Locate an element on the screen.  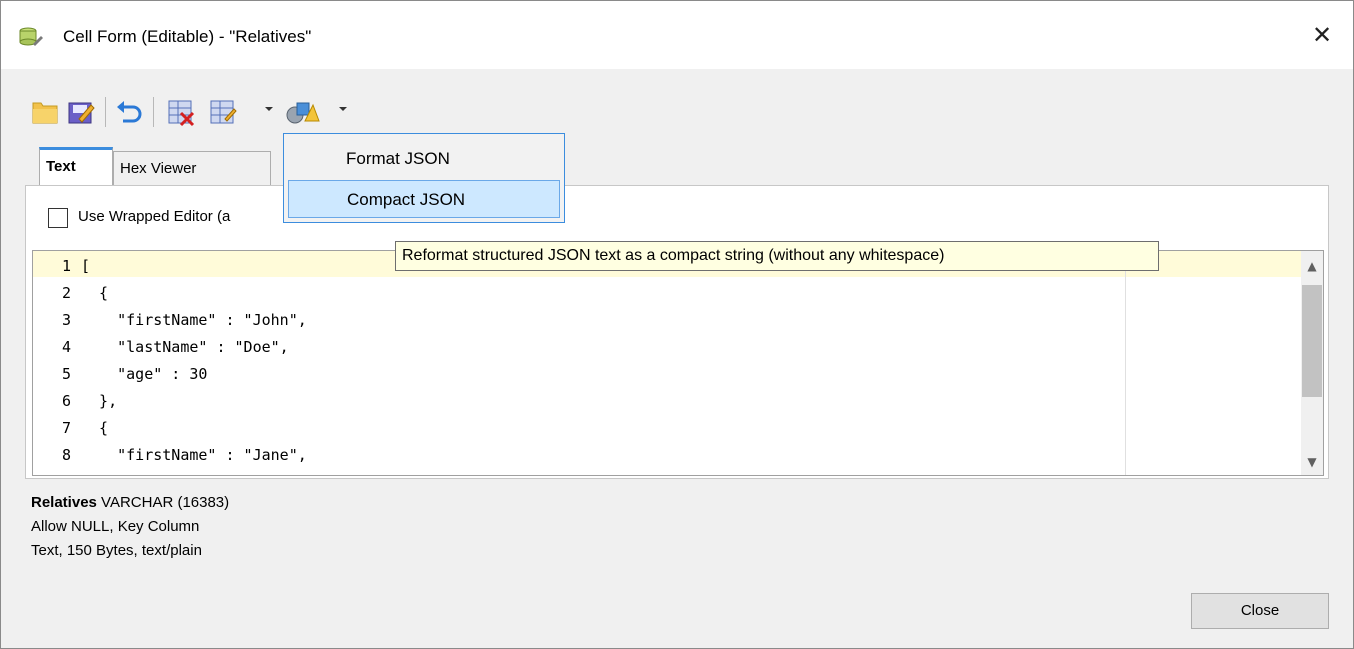
tab-hex-viewer: Hex Viewer is located at coordinates (192, 168).